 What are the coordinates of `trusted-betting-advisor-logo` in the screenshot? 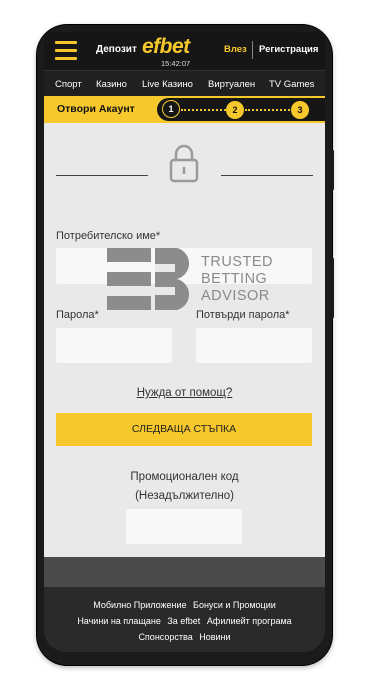 It's located at (148, 279).